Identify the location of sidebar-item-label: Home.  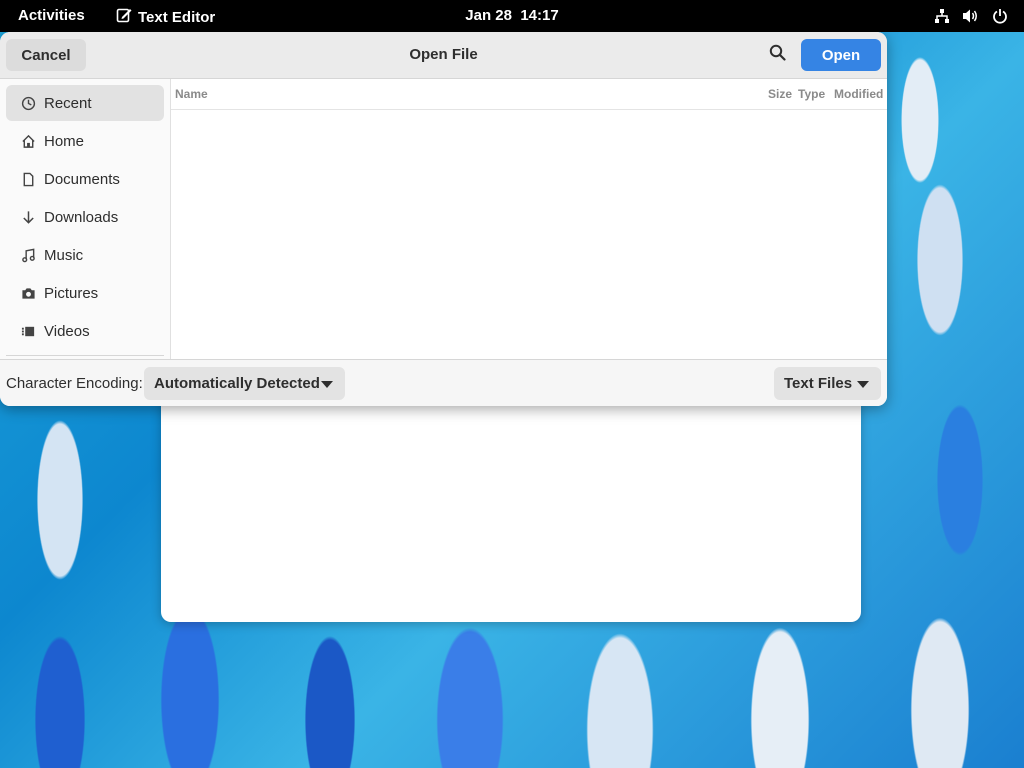
(64, 141).